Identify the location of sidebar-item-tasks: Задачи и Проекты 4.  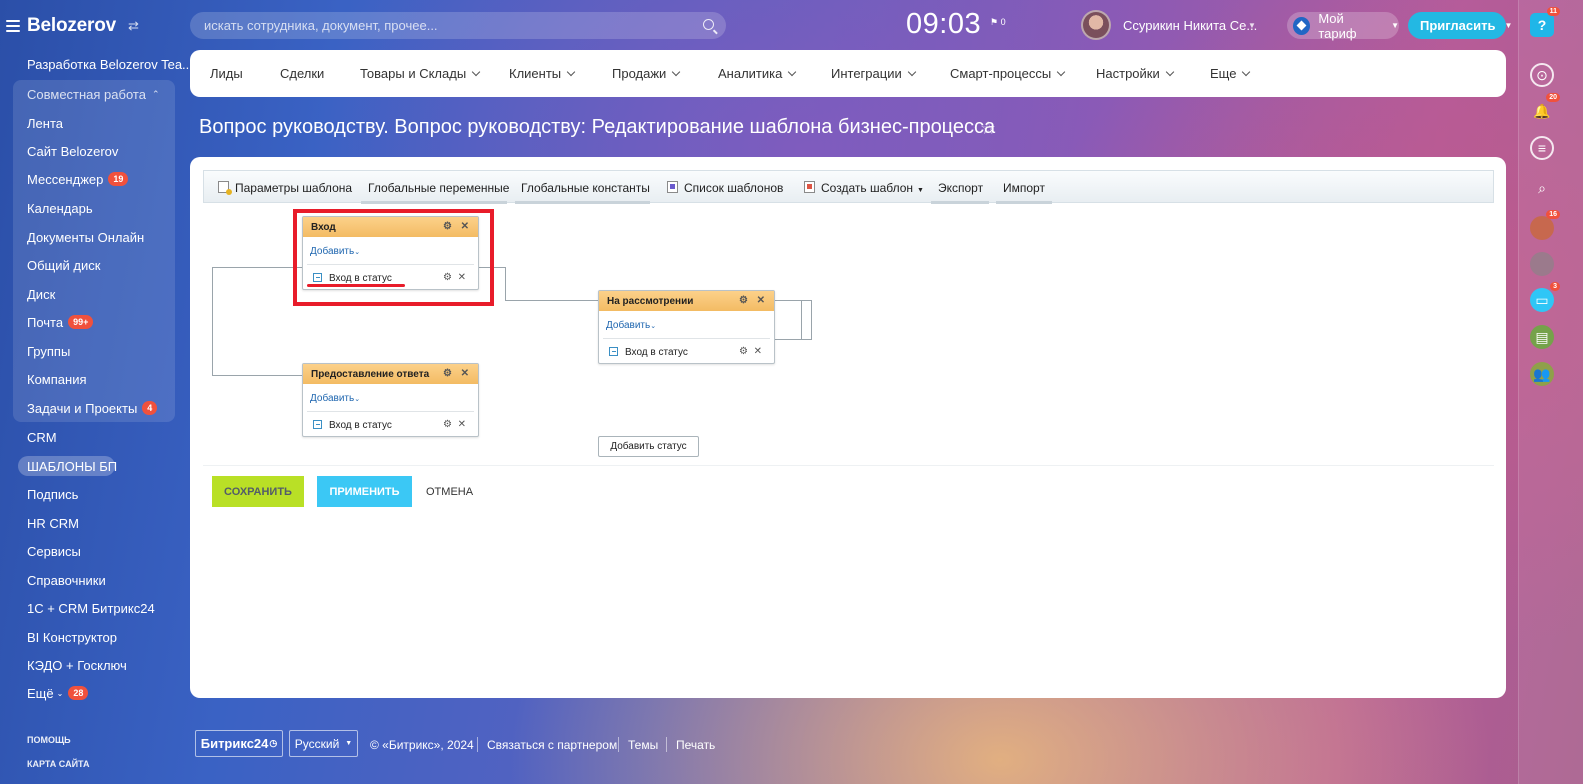
(92, 408).